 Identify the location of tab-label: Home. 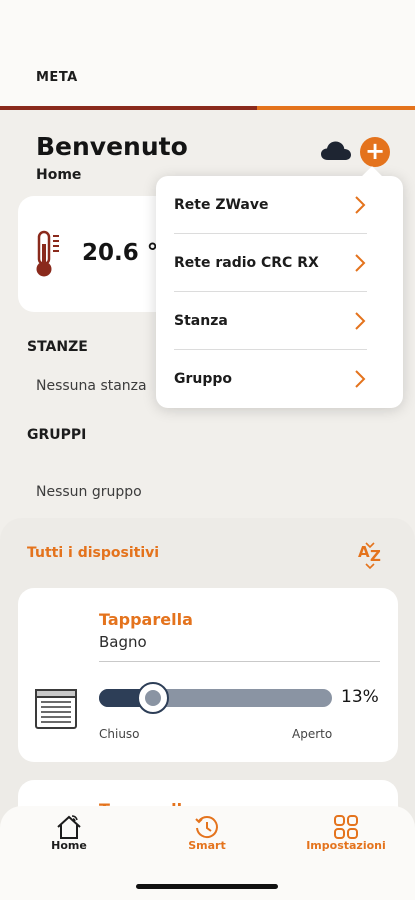
(69, 845).